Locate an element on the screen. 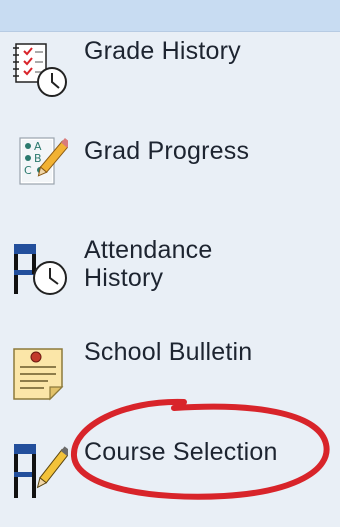 The height and width of the screenshot is (527, 347). svg-text: C is located at coordinates (28, 170).